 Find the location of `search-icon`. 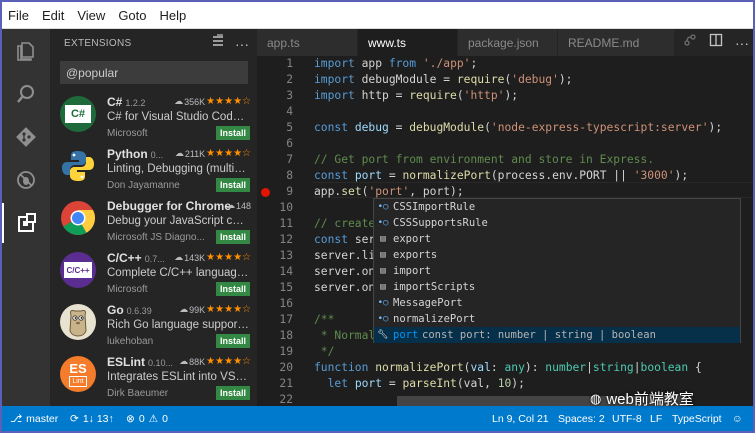

search-icon is located at coordinates (26, 94).